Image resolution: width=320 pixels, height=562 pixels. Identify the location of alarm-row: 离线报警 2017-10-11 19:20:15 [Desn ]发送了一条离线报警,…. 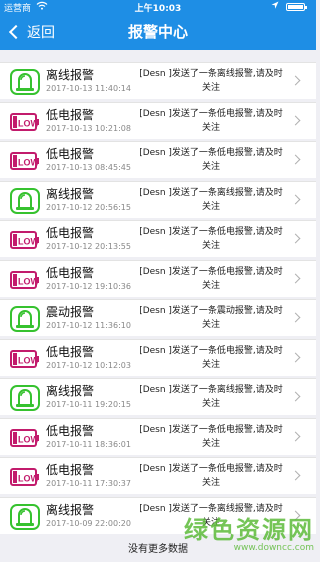
(158, 396).